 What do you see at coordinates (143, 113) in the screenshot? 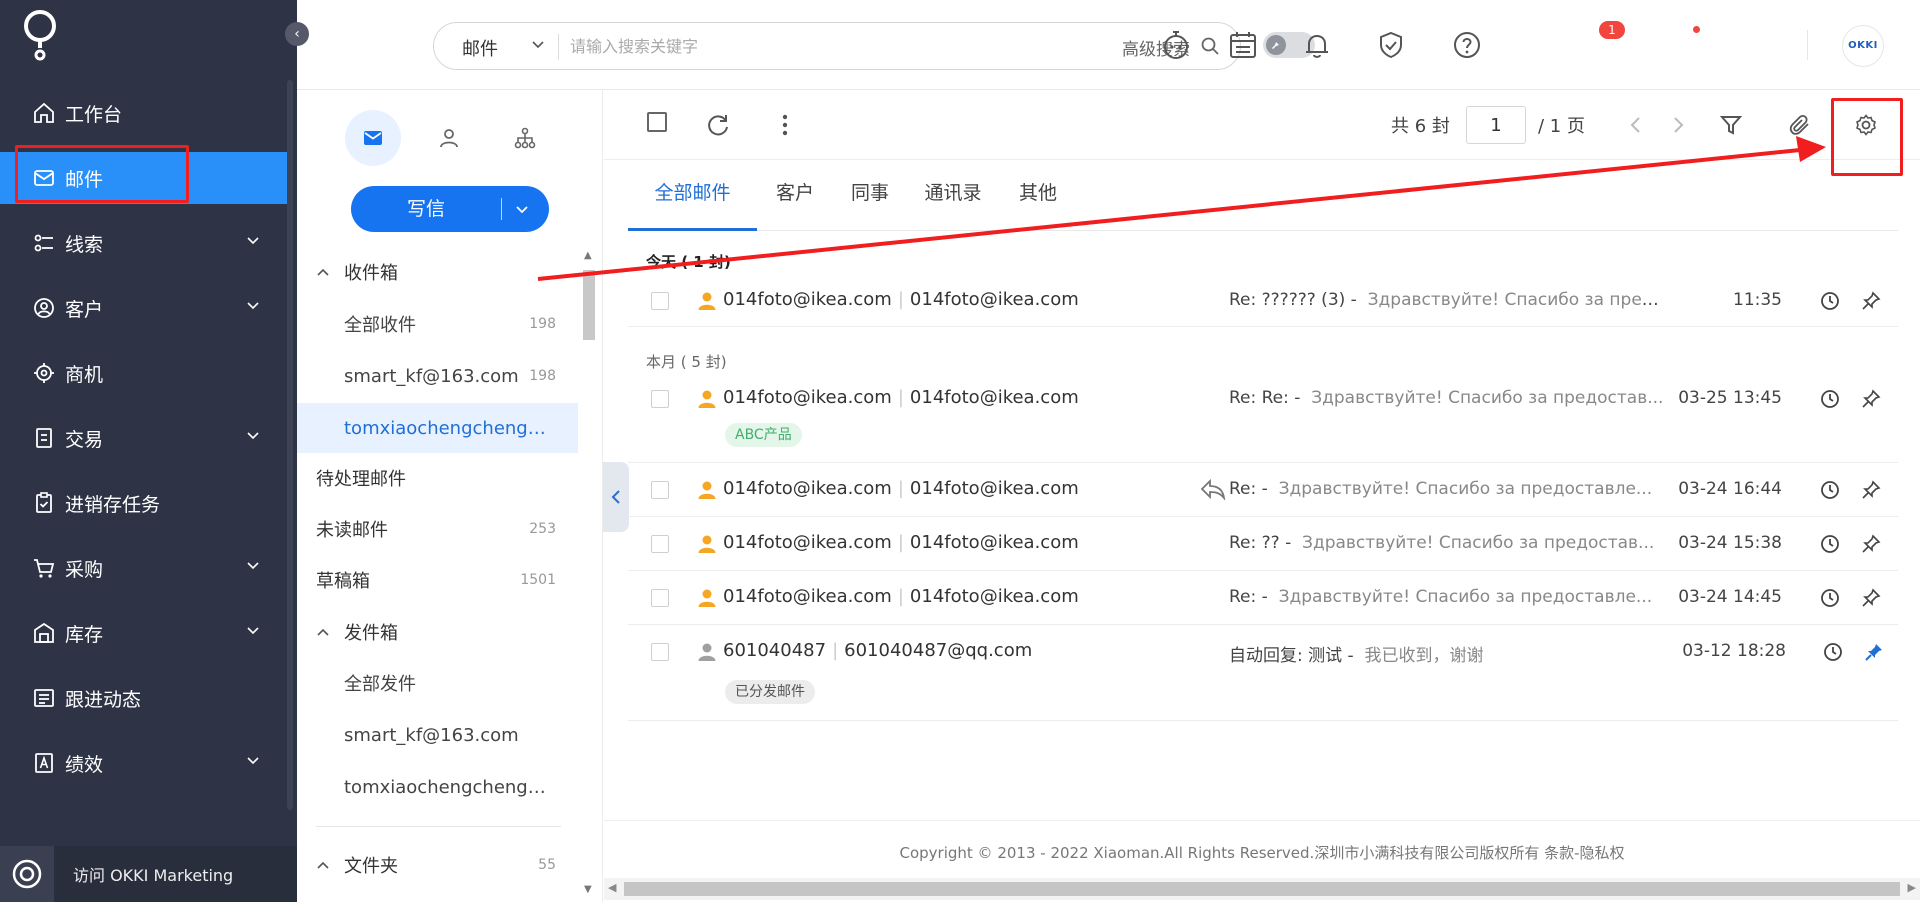
I see `nav-item-workbench: 工作台` at bounding box center [143, 113].